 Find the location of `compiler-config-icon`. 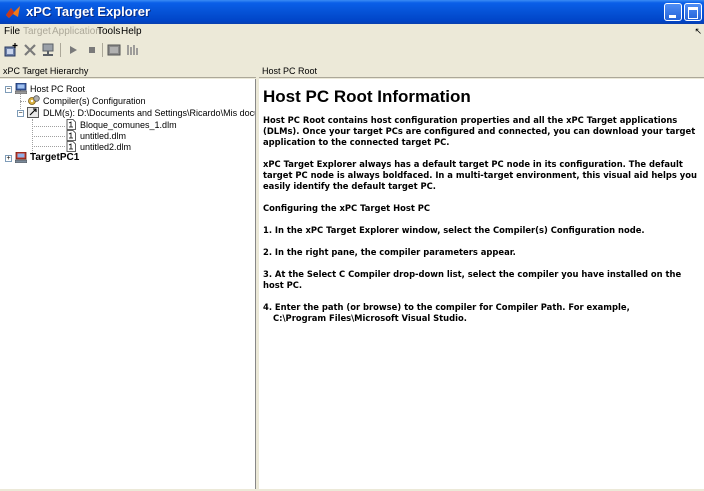

compiler-config-icon is located at coordinates (34, 100).